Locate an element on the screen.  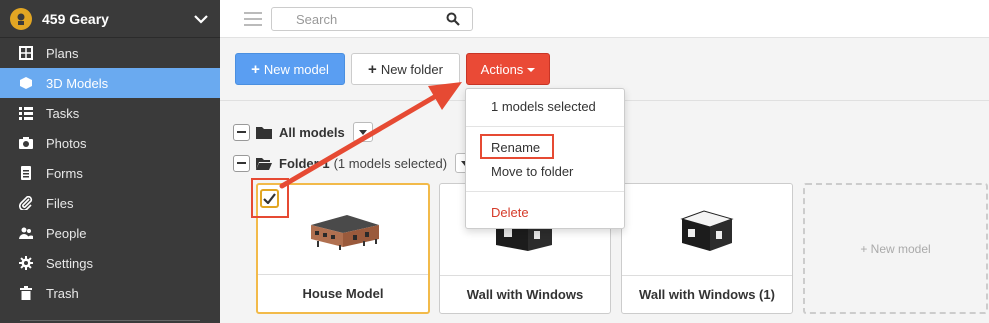
all-models-label: All models is located at coordinates (312, 132).